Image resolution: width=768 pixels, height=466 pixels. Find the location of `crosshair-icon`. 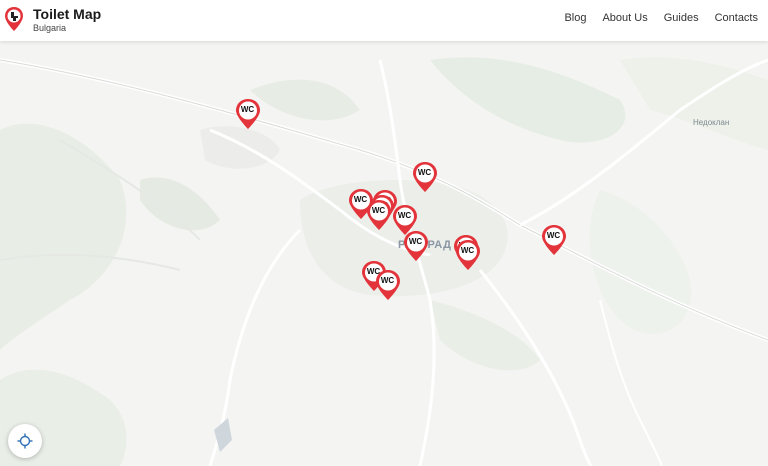

crosshair-icon is located at coordinates (25, 441).